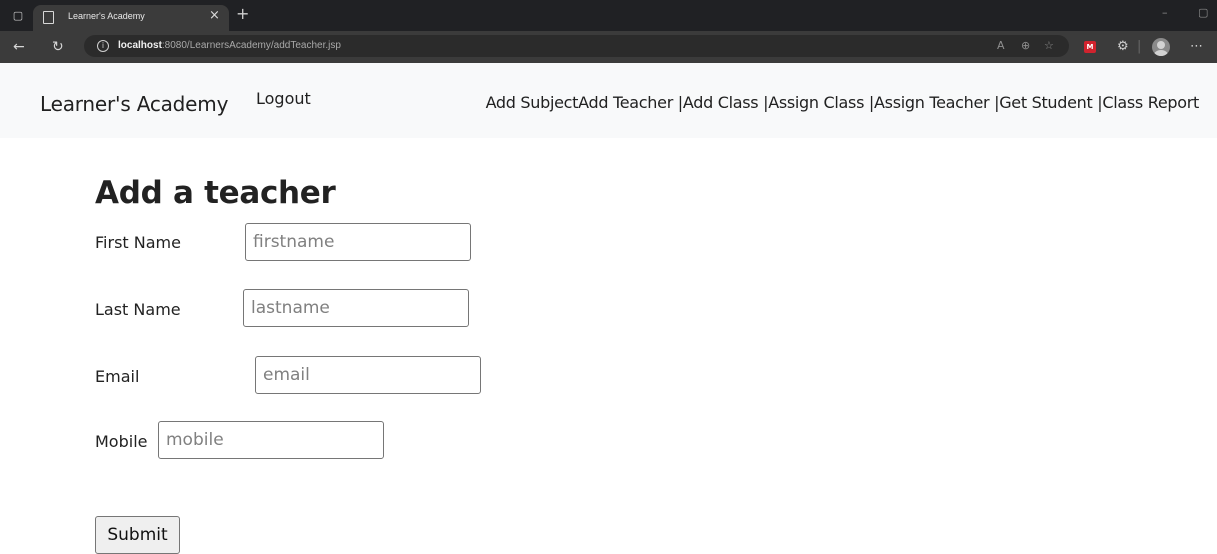 The image size is (1217, 554). Describe the element at coordinates (358, 242) in the screenshot. I see `first-name-input` at that location.